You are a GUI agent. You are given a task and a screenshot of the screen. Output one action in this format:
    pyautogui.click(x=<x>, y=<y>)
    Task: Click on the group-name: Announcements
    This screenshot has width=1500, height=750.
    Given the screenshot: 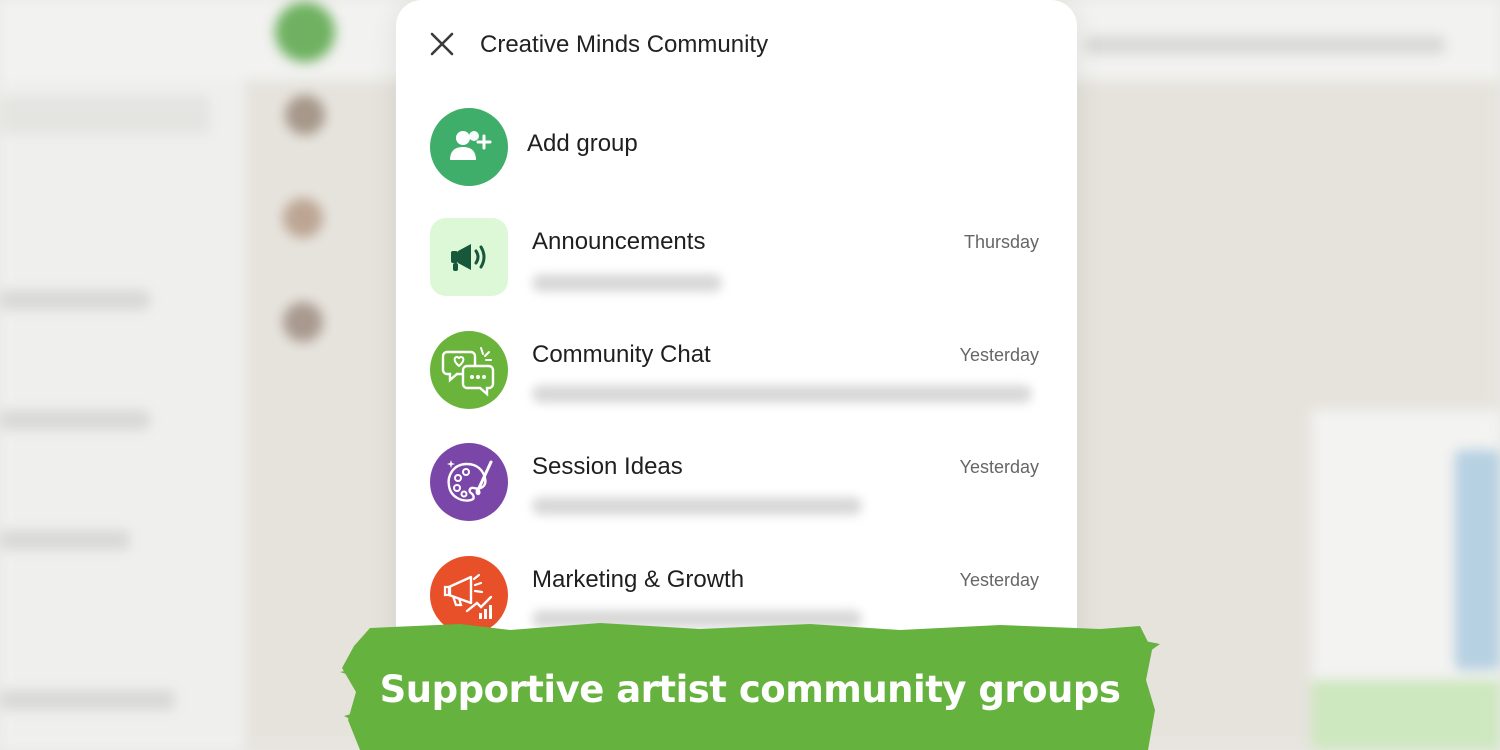 What is the action you would take?
    pyautogui.click(x=619, y=241)
    